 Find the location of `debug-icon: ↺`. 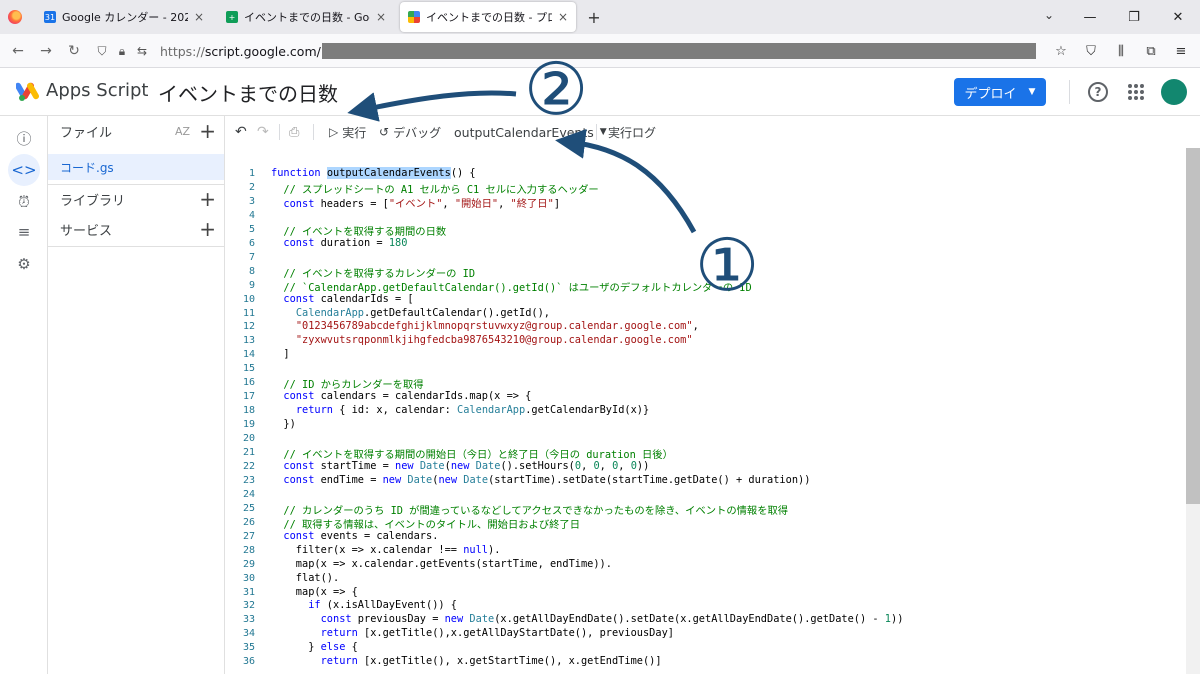

debug-icon: ↺ is located at coordinates (384, 132).